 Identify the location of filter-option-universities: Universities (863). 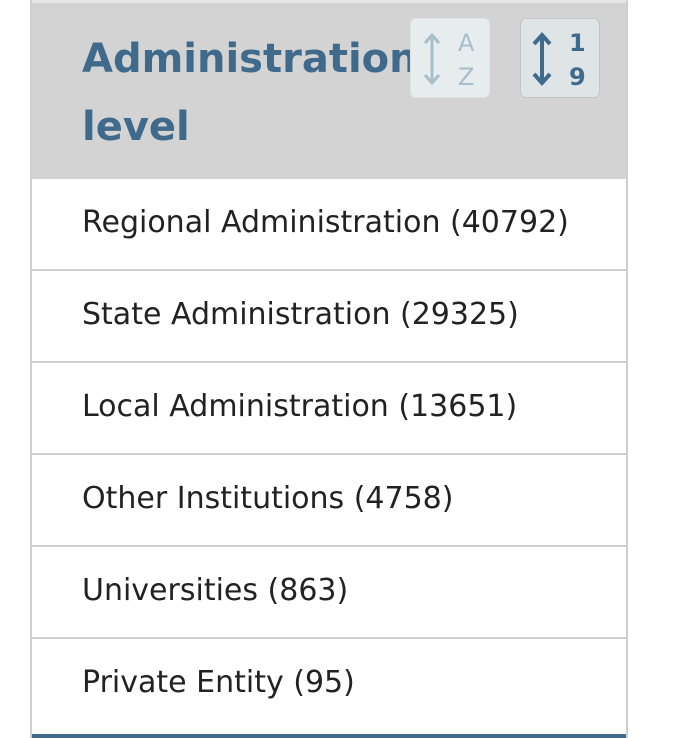
(329, 593).